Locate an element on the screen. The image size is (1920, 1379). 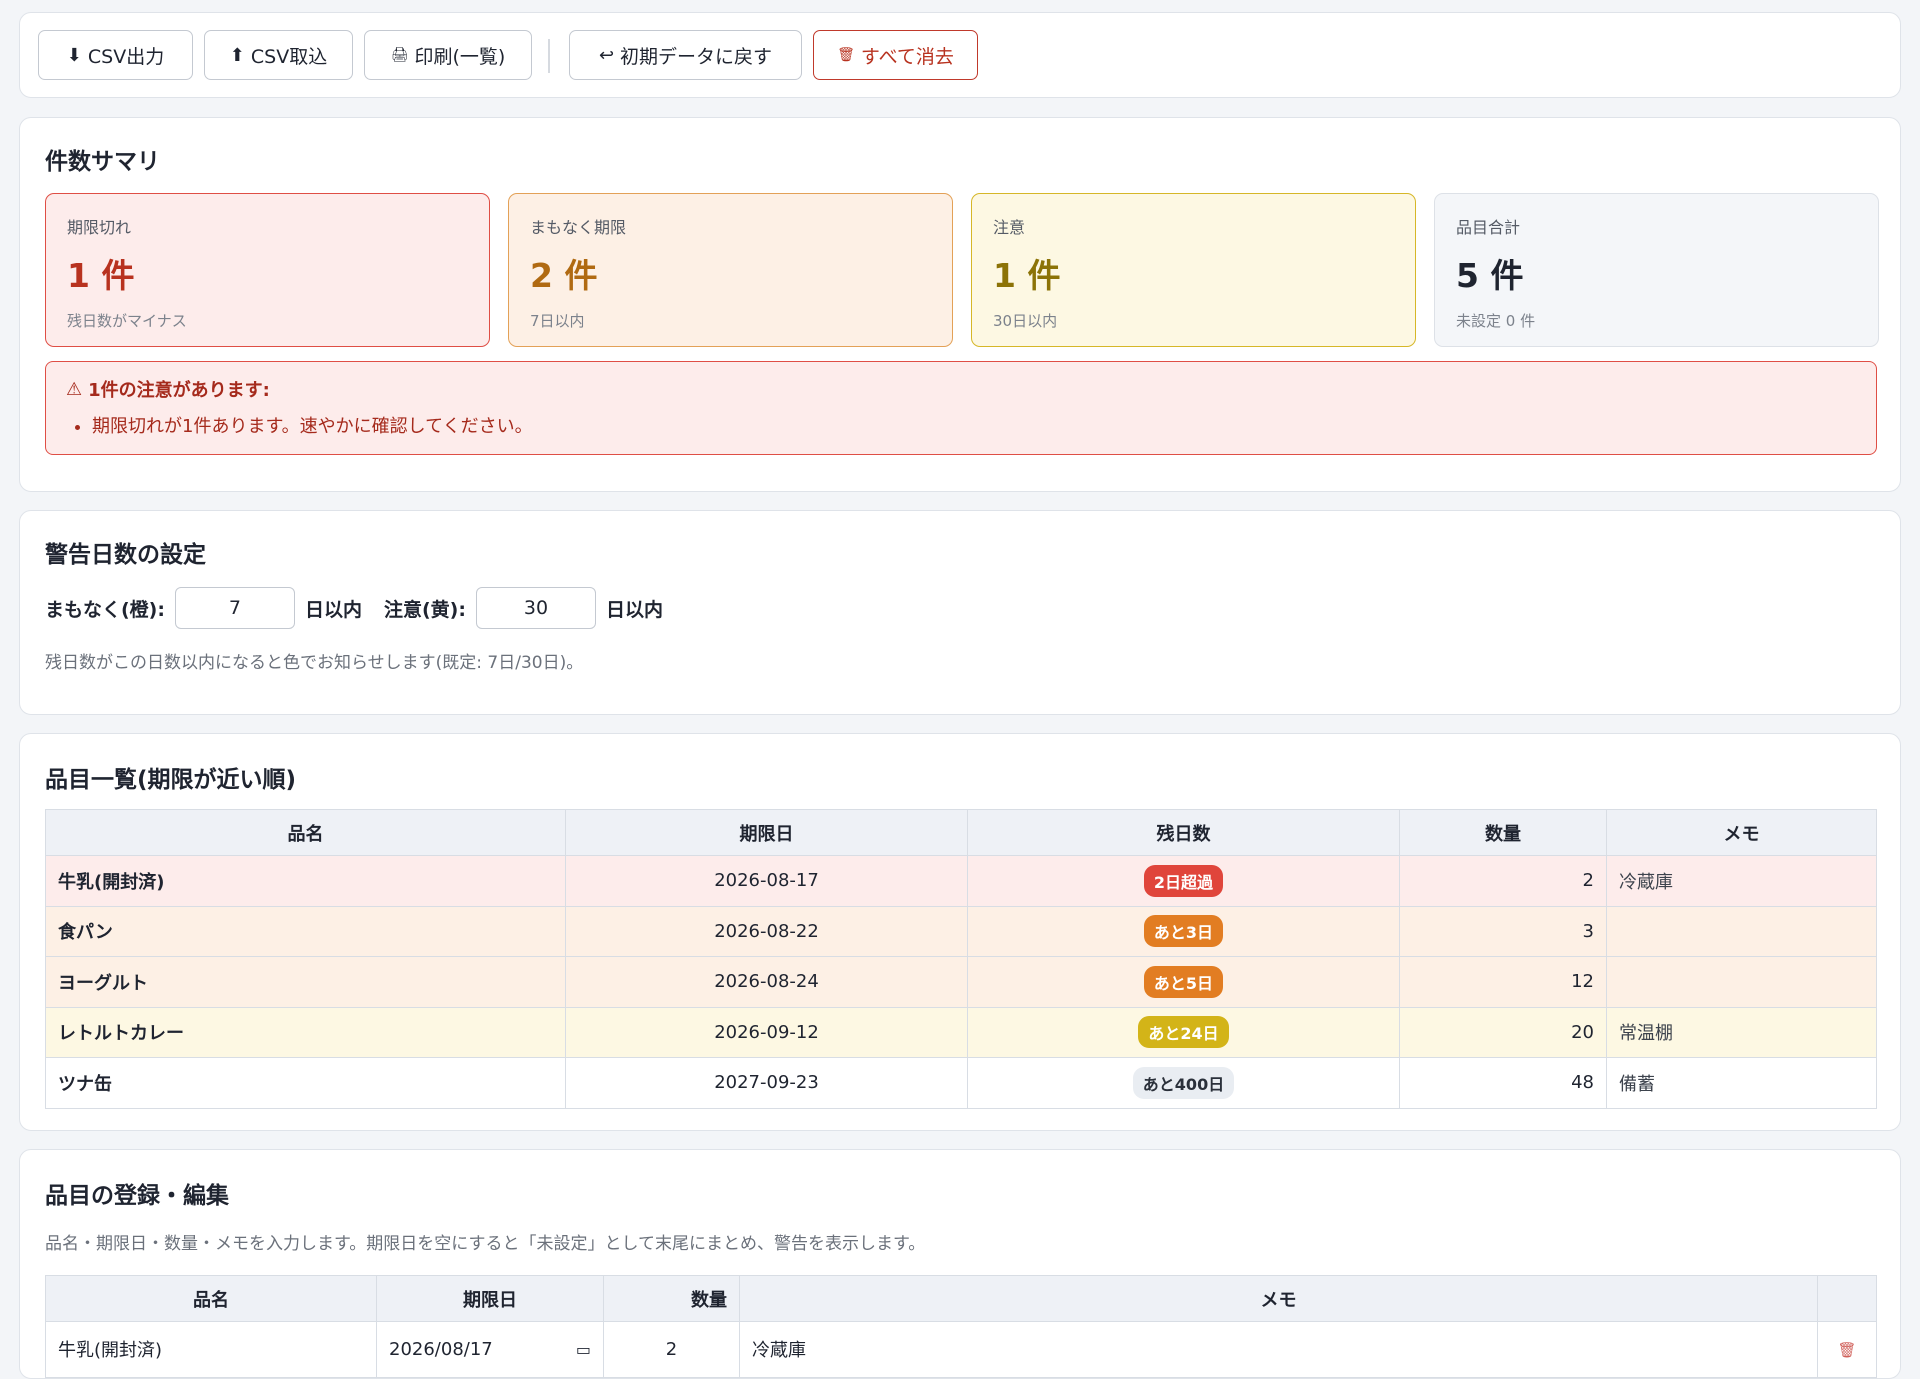
edit-cell-qty is located at coordinates (671, 1349).